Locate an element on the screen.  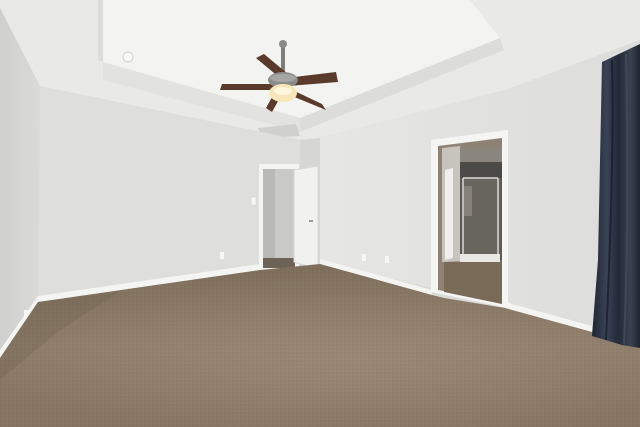
smoke-detector is located at coordinates (128, 57).